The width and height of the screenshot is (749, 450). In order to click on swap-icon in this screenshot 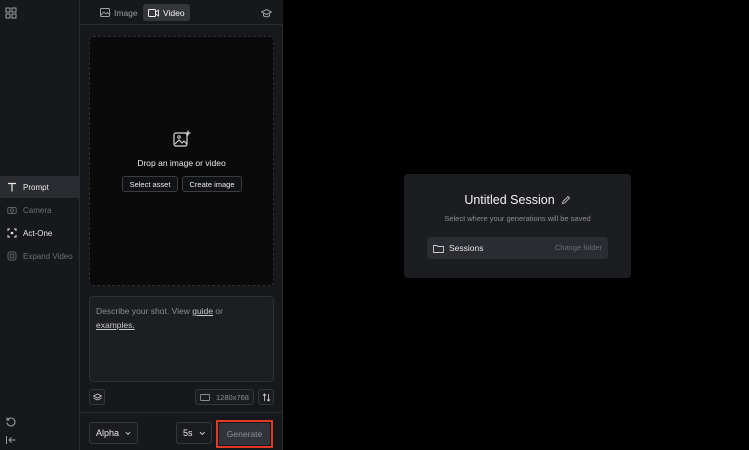, I will do `click(266, 397)`.